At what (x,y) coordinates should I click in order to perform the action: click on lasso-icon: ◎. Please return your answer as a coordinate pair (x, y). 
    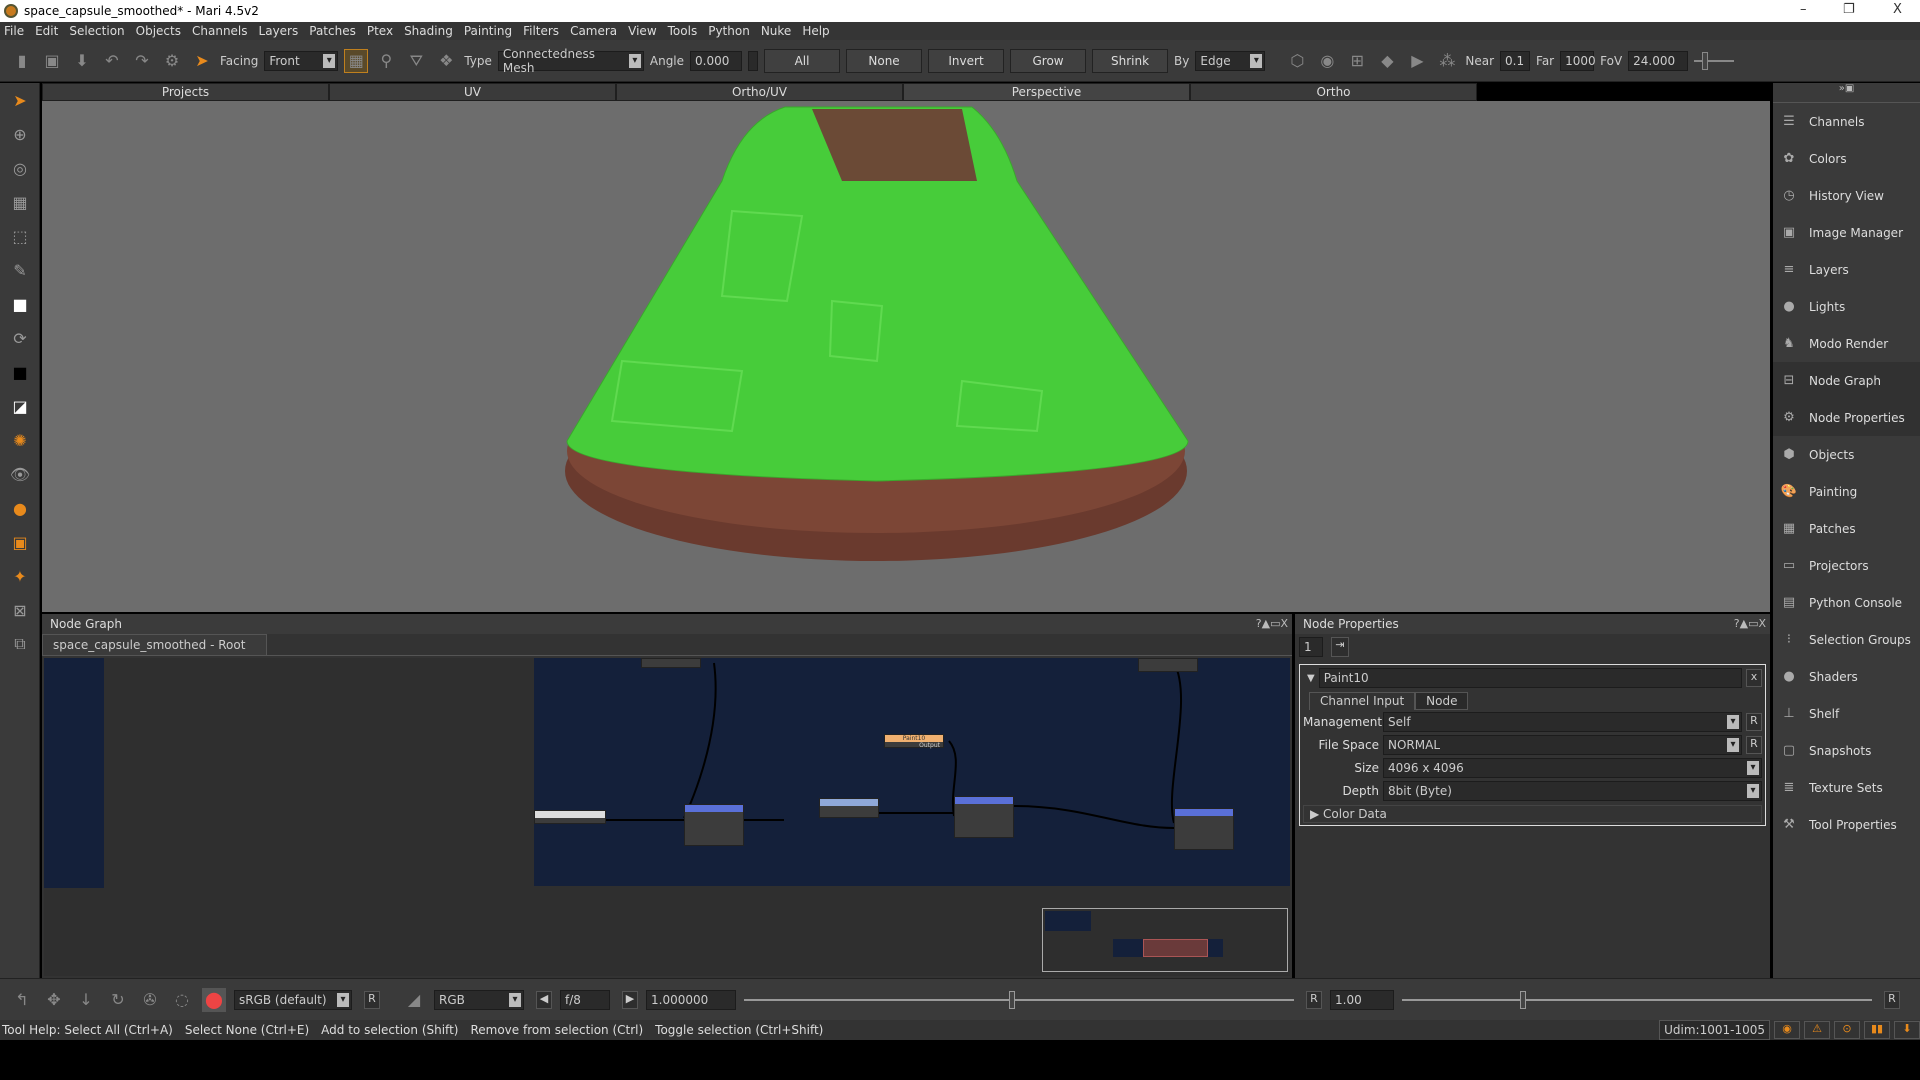
    Looking at the image, I should click on (20, 168).